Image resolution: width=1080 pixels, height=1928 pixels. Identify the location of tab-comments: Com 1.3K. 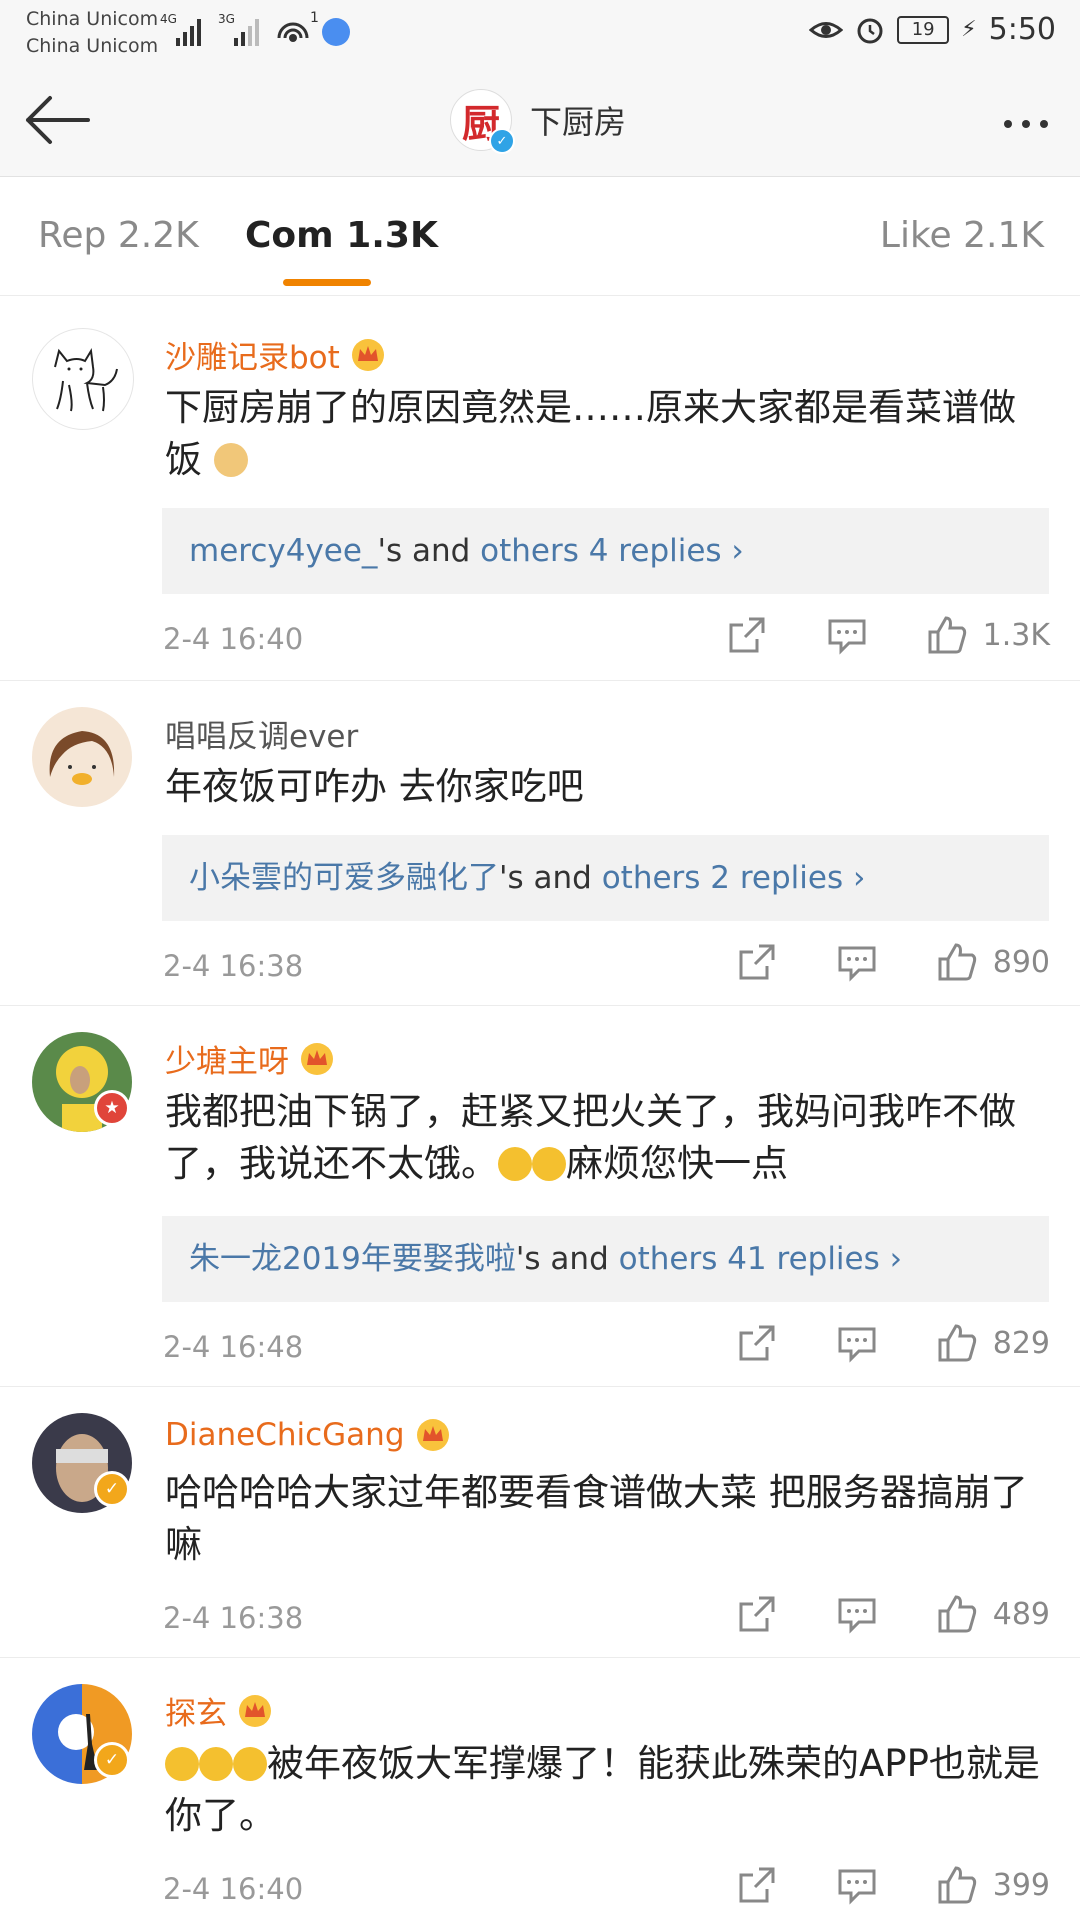
(341, 235).